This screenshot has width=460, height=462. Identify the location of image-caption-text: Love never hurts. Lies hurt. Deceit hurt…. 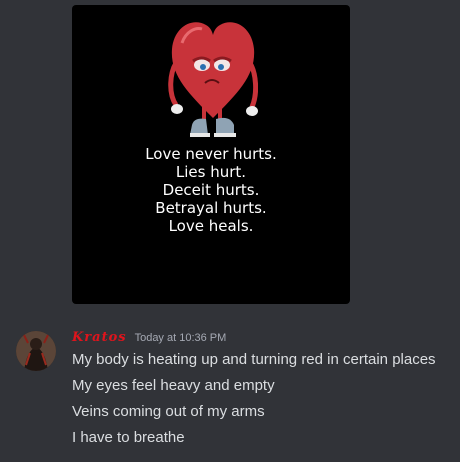
(211, 190).